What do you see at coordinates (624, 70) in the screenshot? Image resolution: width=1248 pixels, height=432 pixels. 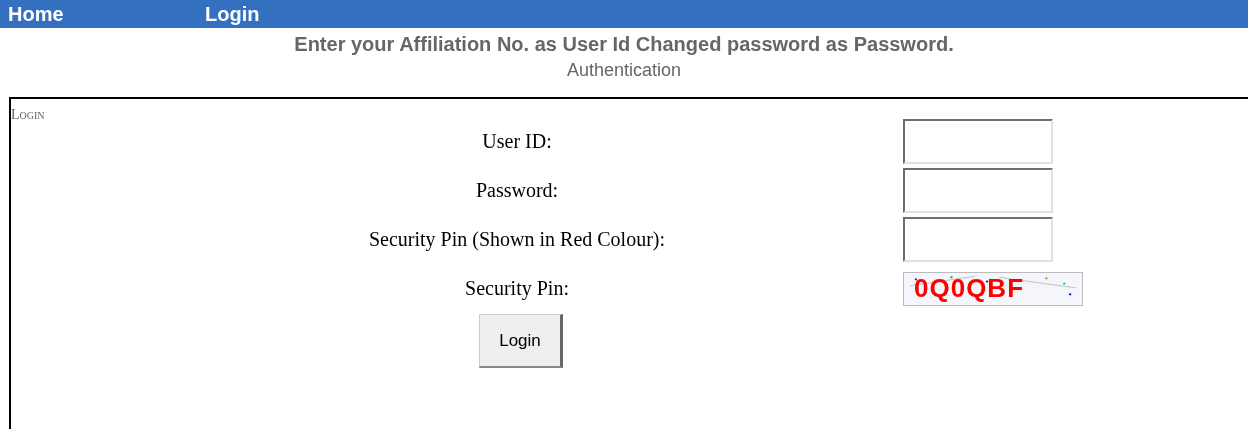 I see `section-title: Authentication` at bounding box center [624, 70].